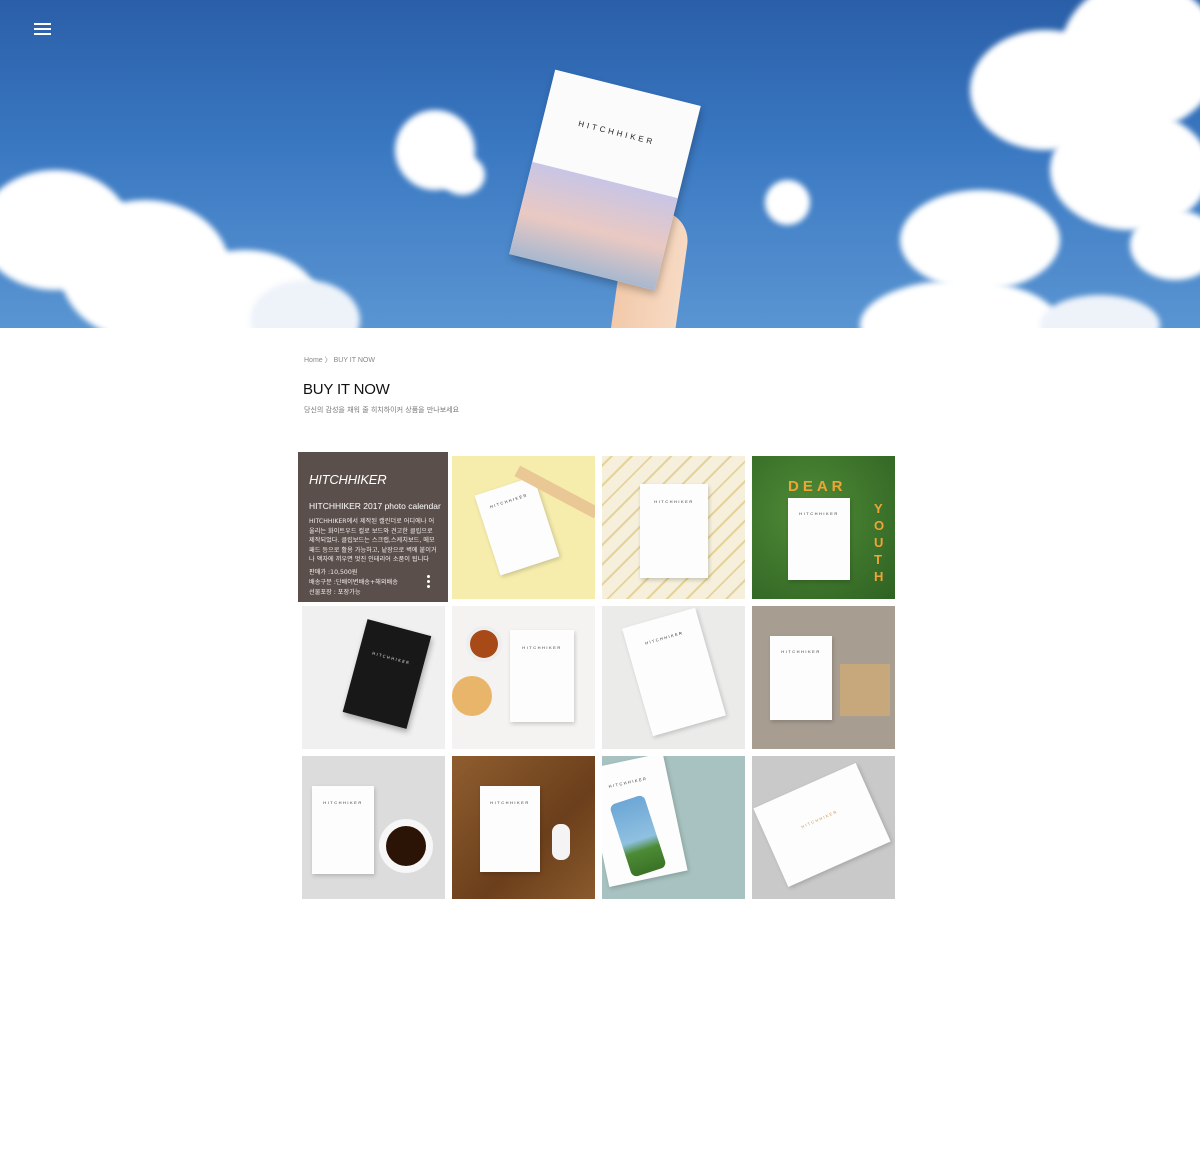 The height and width of the screenshot is (1172, 1200). What do you see at coordinates (333, 572) in the screenshot?
I see `featured-price: 판매가 :10,500원` at bounding box center [333, 572].